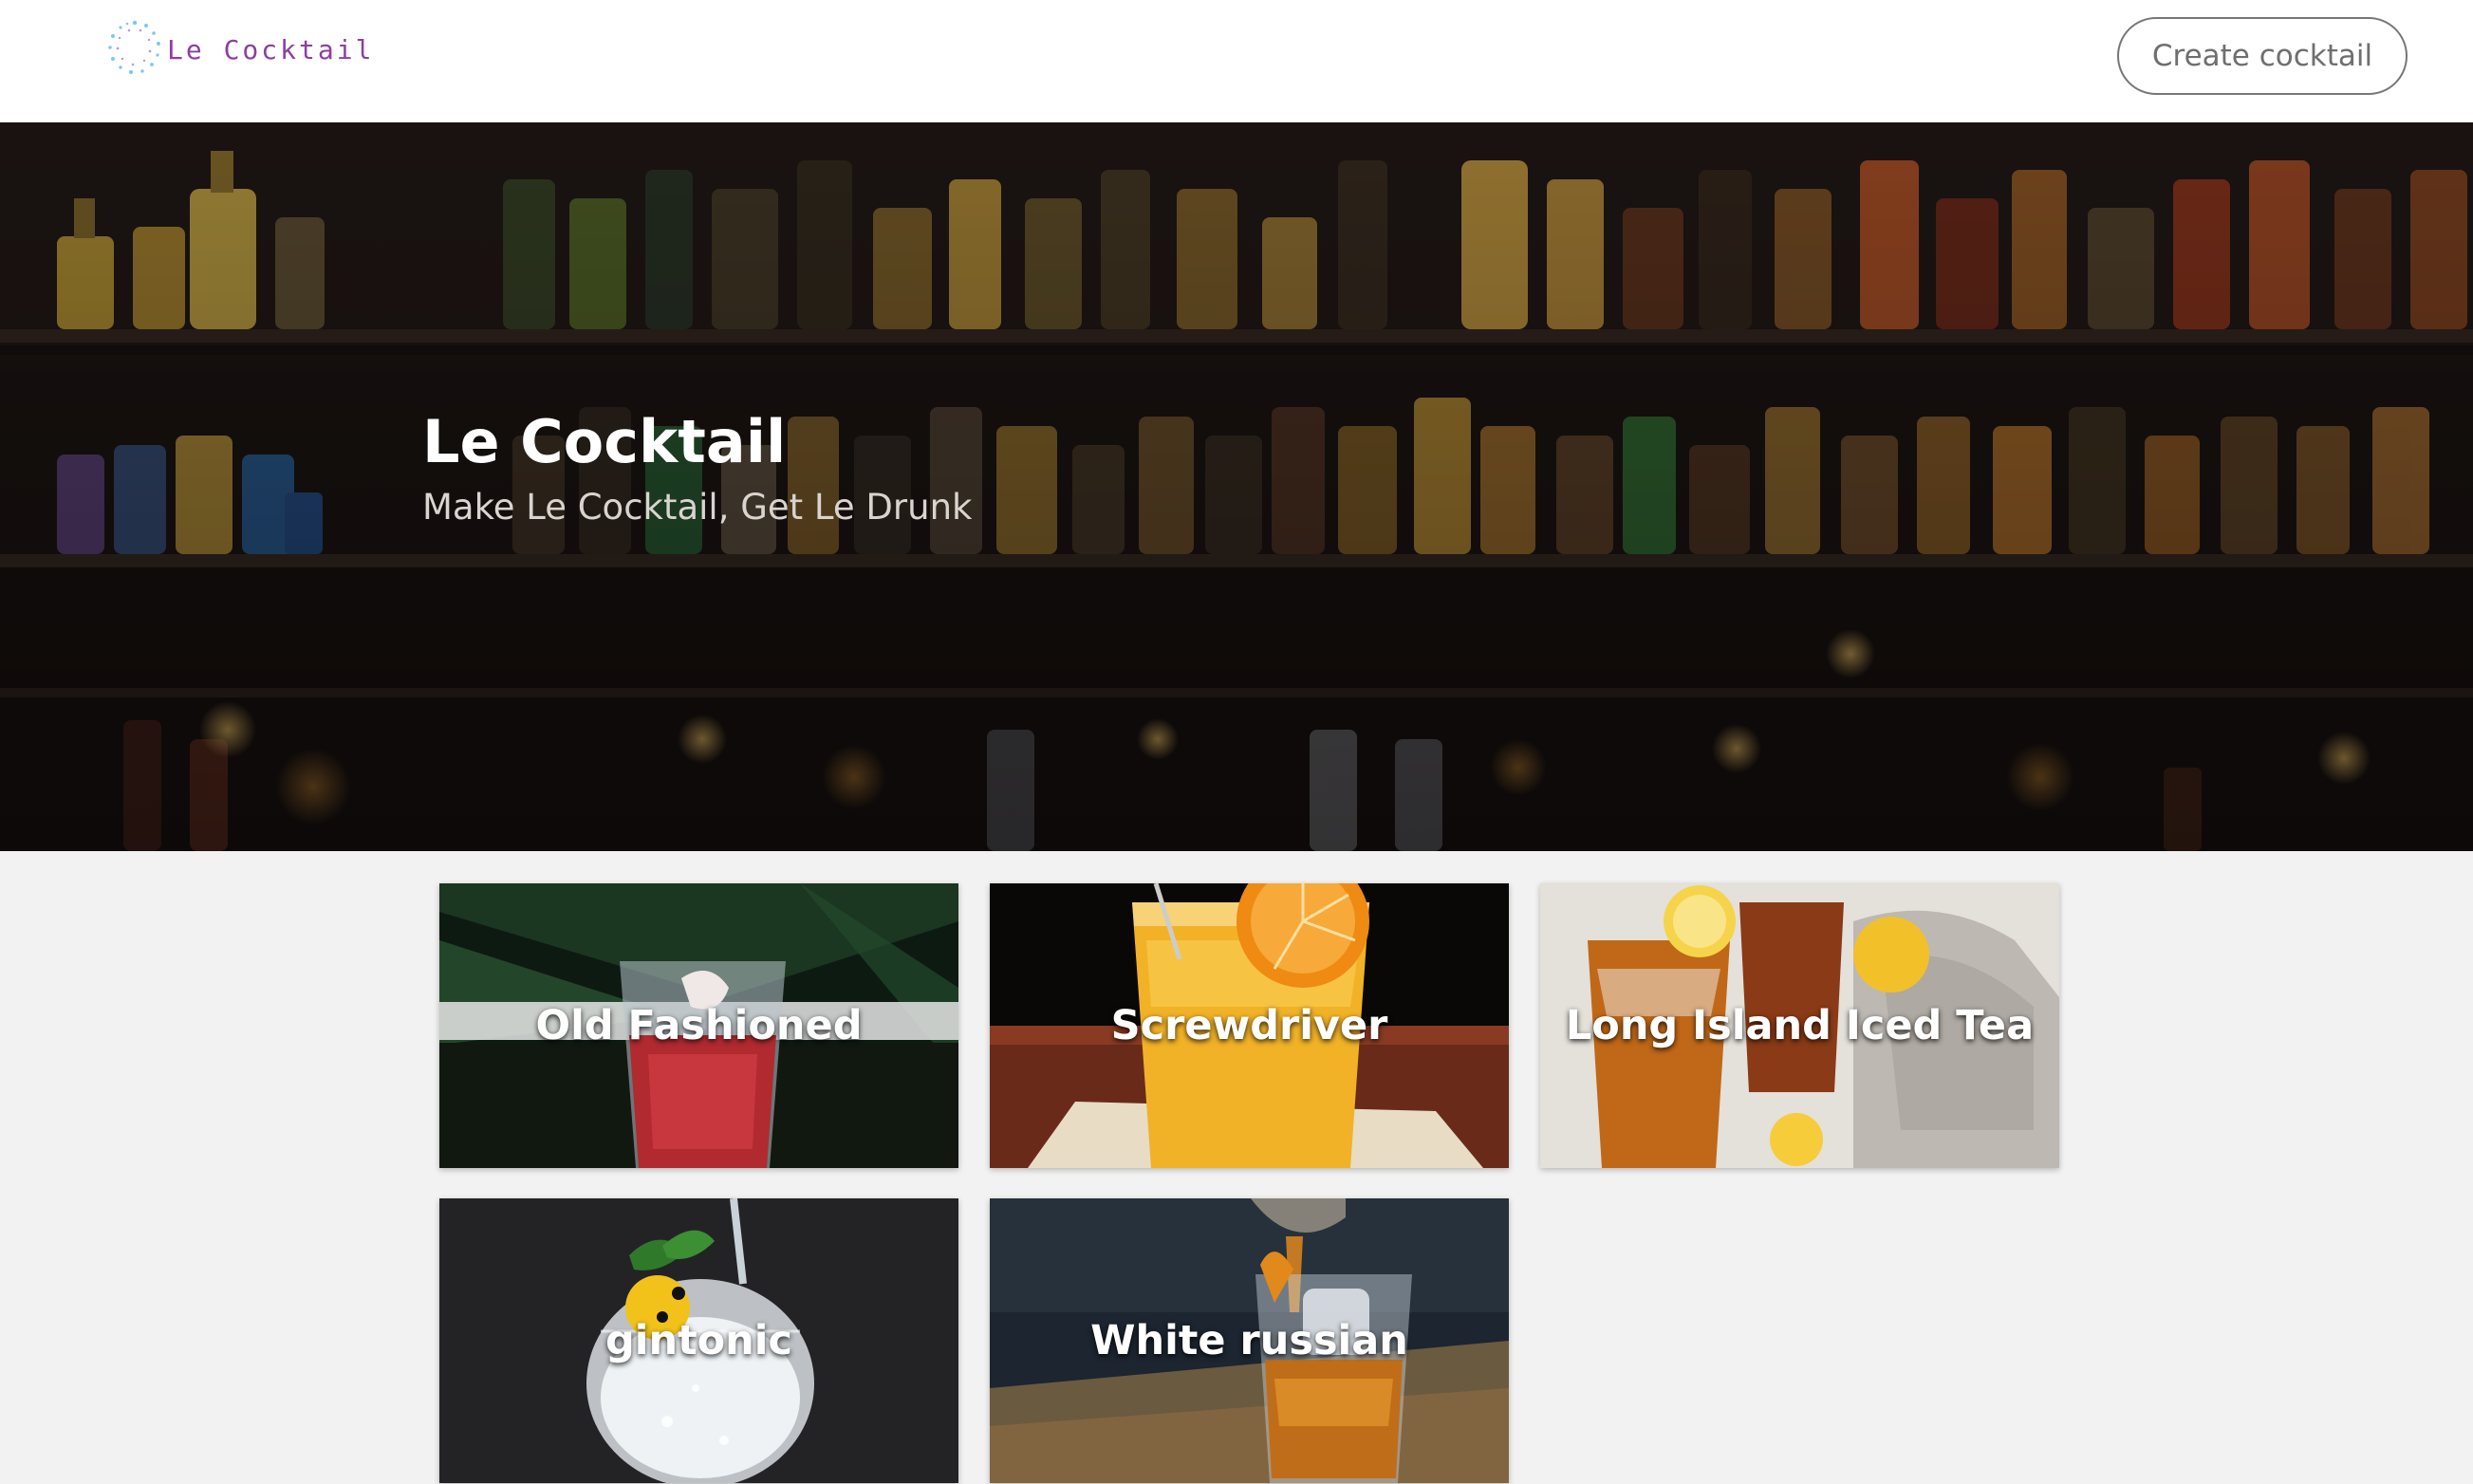 The height and width of the screenshot is (1484, 2473). I want to click on hero-subtitle: Make Le Cocktail, Get Le Drunk, so click(697, 507).